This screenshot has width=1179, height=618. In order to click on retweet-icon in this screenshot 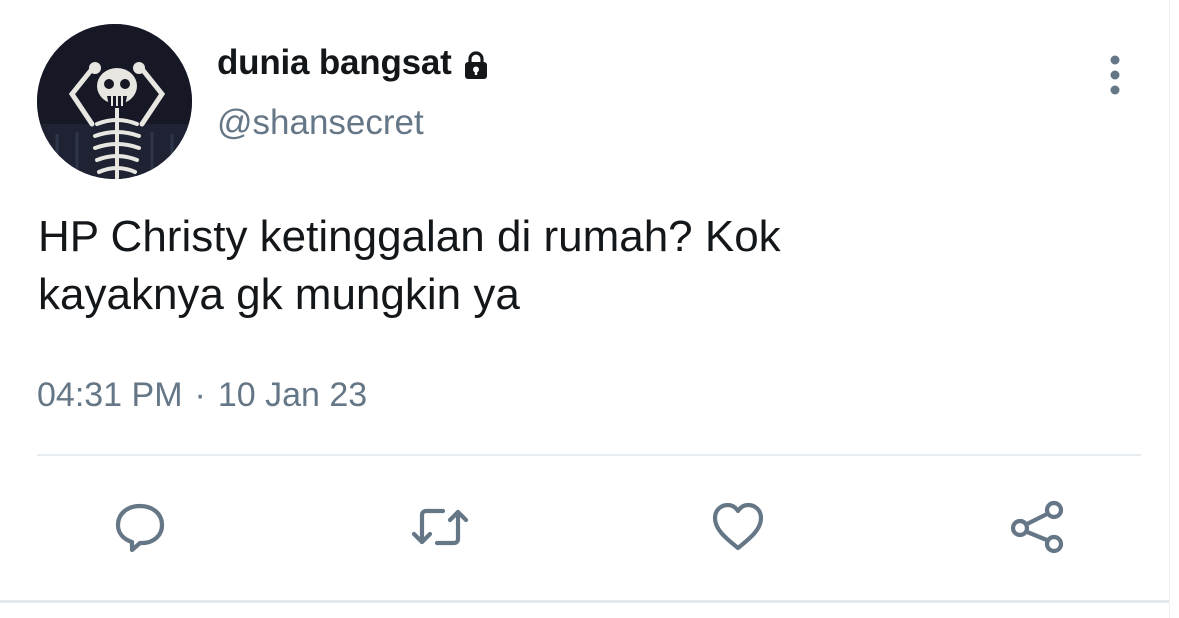, I will do `click(440, 527)`.